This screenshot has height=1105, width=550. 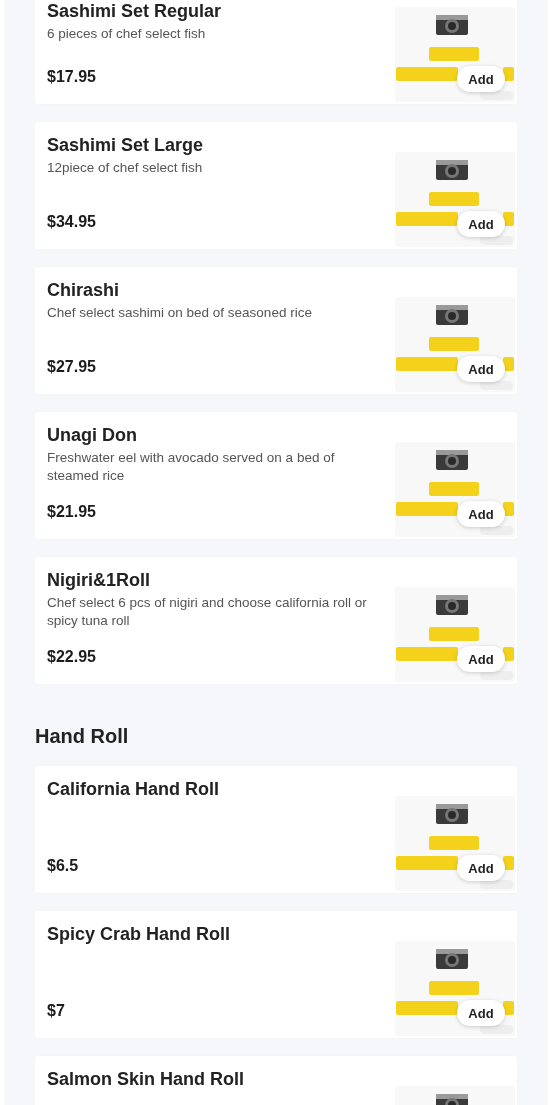 I want to click on item-description: Chef select sashimi on bed of seasoned rice, so click(x=180, y=313).